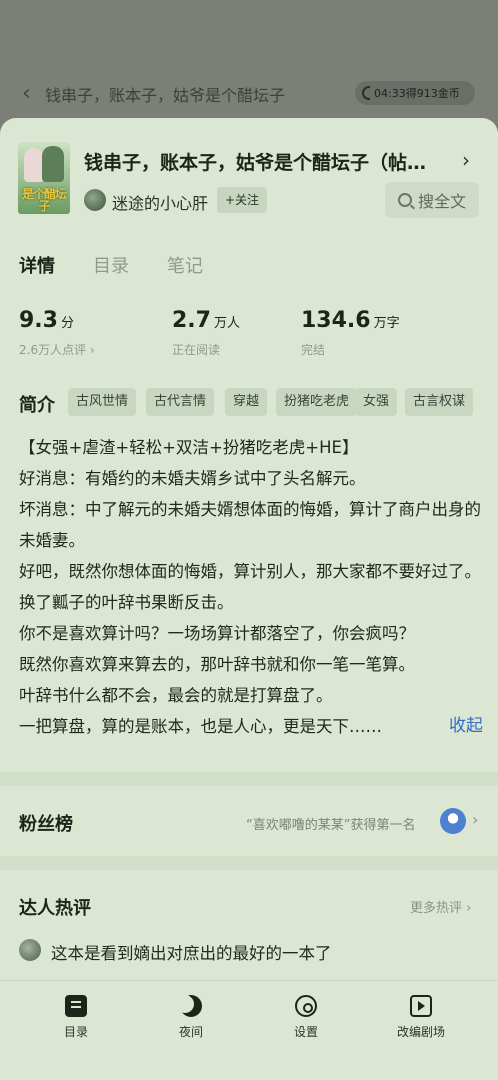 The height and width of the screenshot is (1080, 498). What do you see at coordinates (76, 1006) in the screenshot?
I see `catalog-icon` at bounding box center [76, 1006].